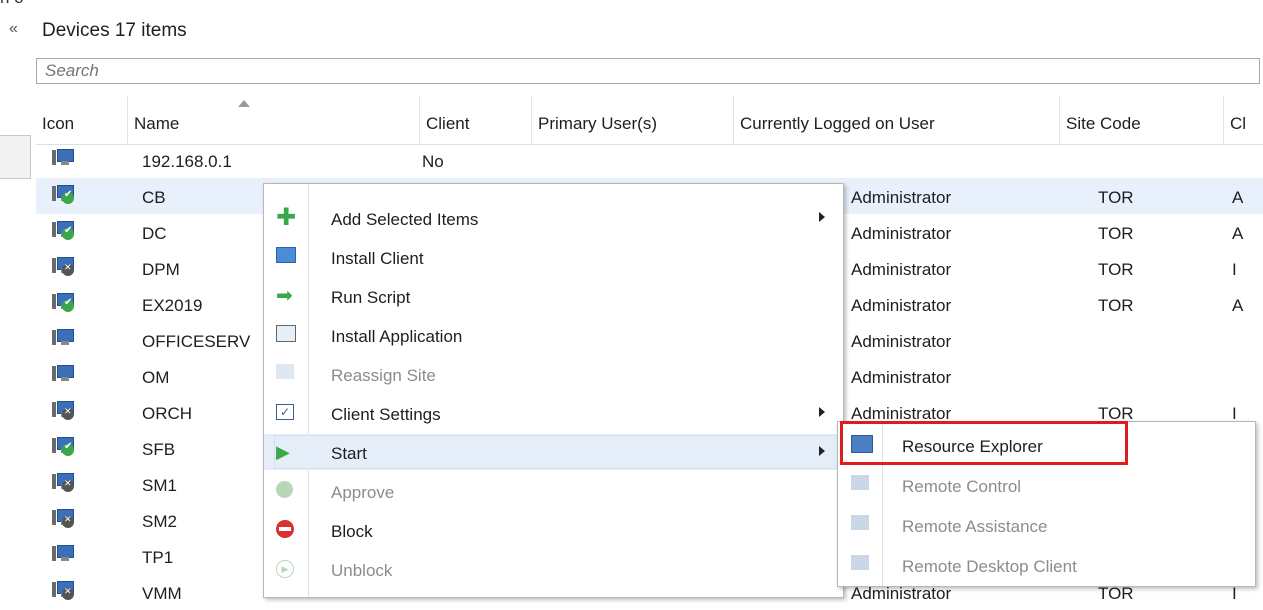  I want to click on menu-item-run-script: ➡ Run Script, so click(553, 296).